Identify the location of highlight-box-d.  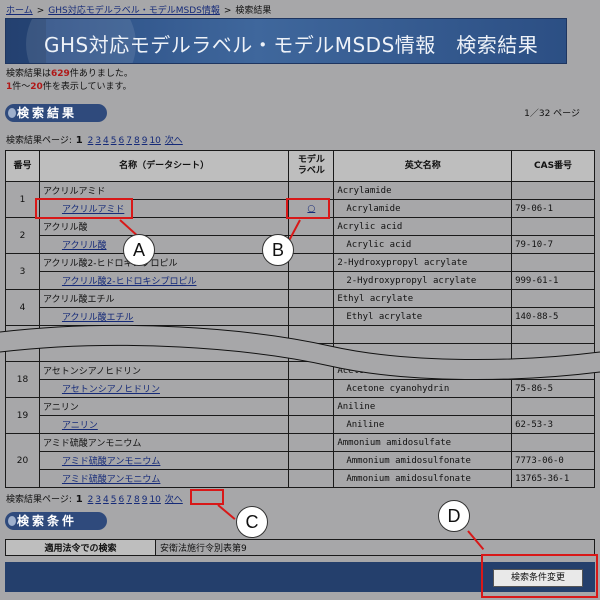
(539, 576).